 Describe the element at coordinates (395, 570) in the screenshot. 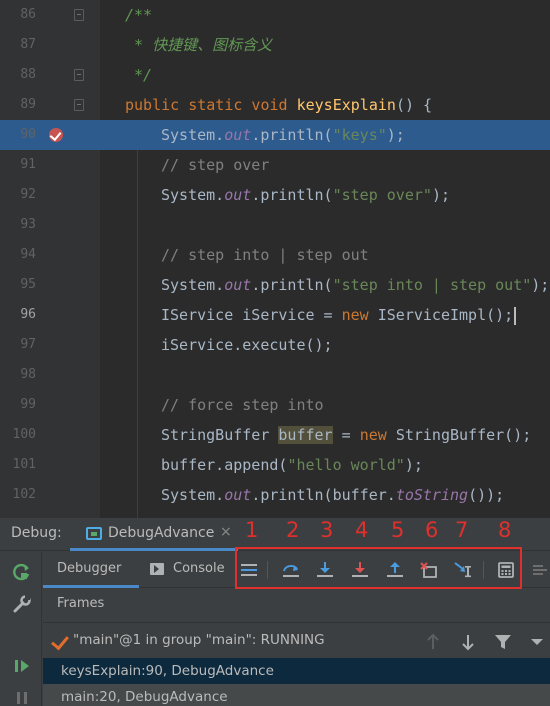

I see `step-out-icon` at that location.